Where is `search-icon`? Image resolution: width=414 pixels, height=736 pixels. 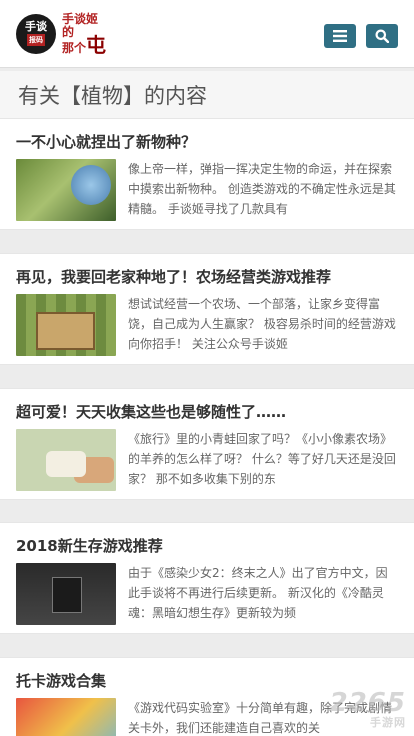 search-icon is located at coordinates (382, 36).